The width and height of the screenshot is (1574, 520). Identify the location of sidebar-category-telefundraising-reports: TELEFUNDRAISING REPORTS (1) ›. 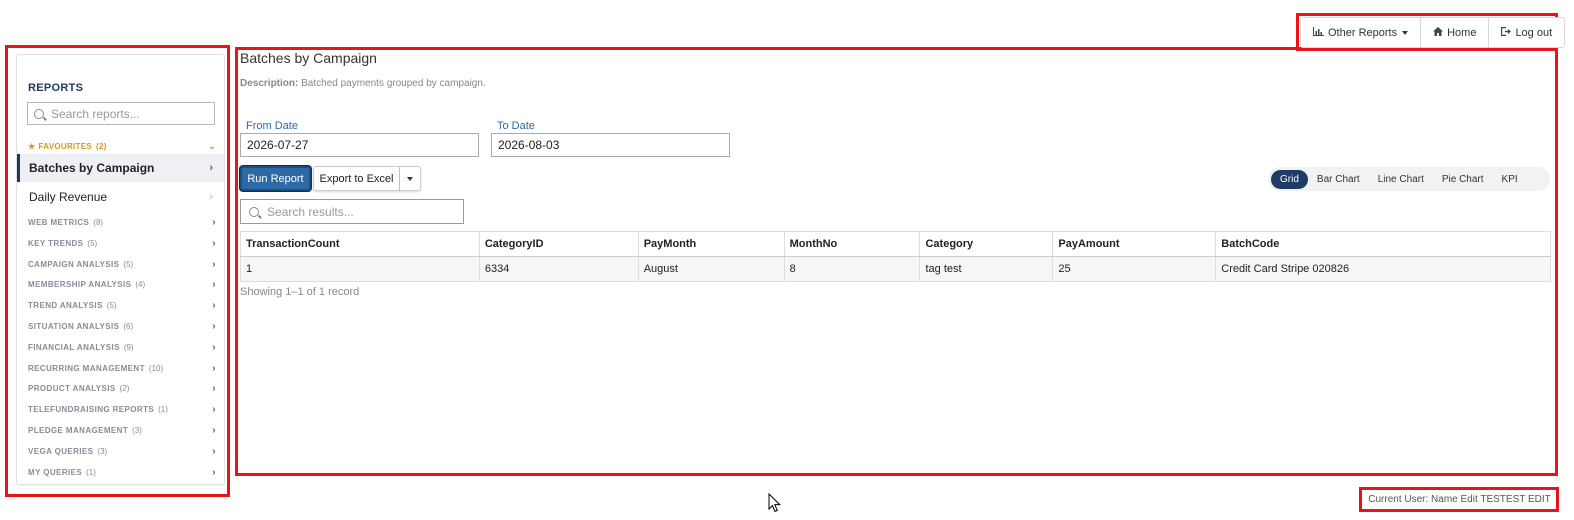
(122, 409).